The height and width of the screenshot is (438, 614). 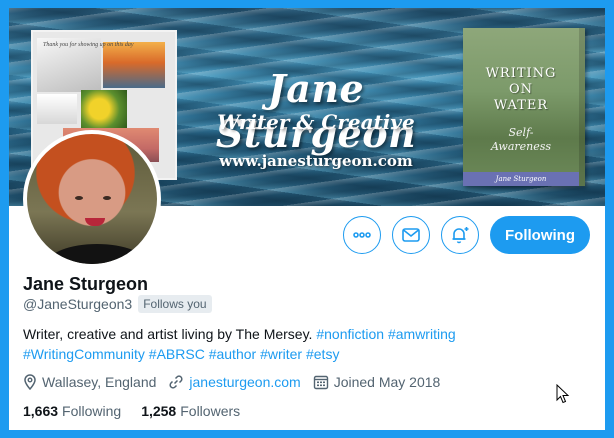 What do you see at coordinates (521, 73) in the screenshot?
I see `book-title-line: WRITING` at bounding box center [521, 73].